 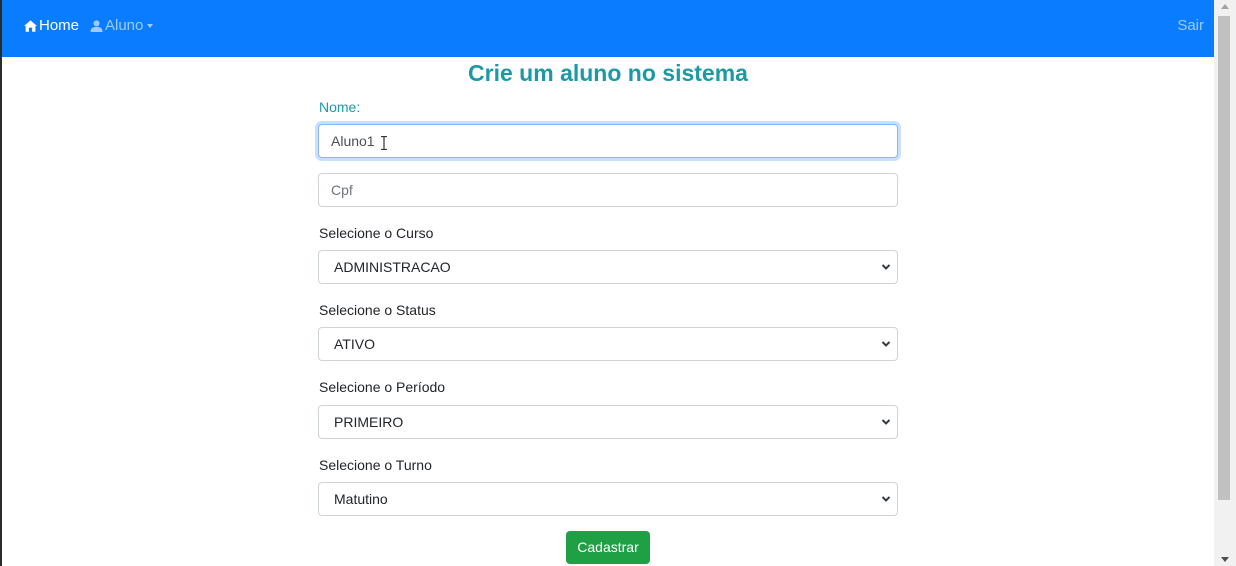 I want to click on nome-label: Nome:, so click(x=340, y=107).